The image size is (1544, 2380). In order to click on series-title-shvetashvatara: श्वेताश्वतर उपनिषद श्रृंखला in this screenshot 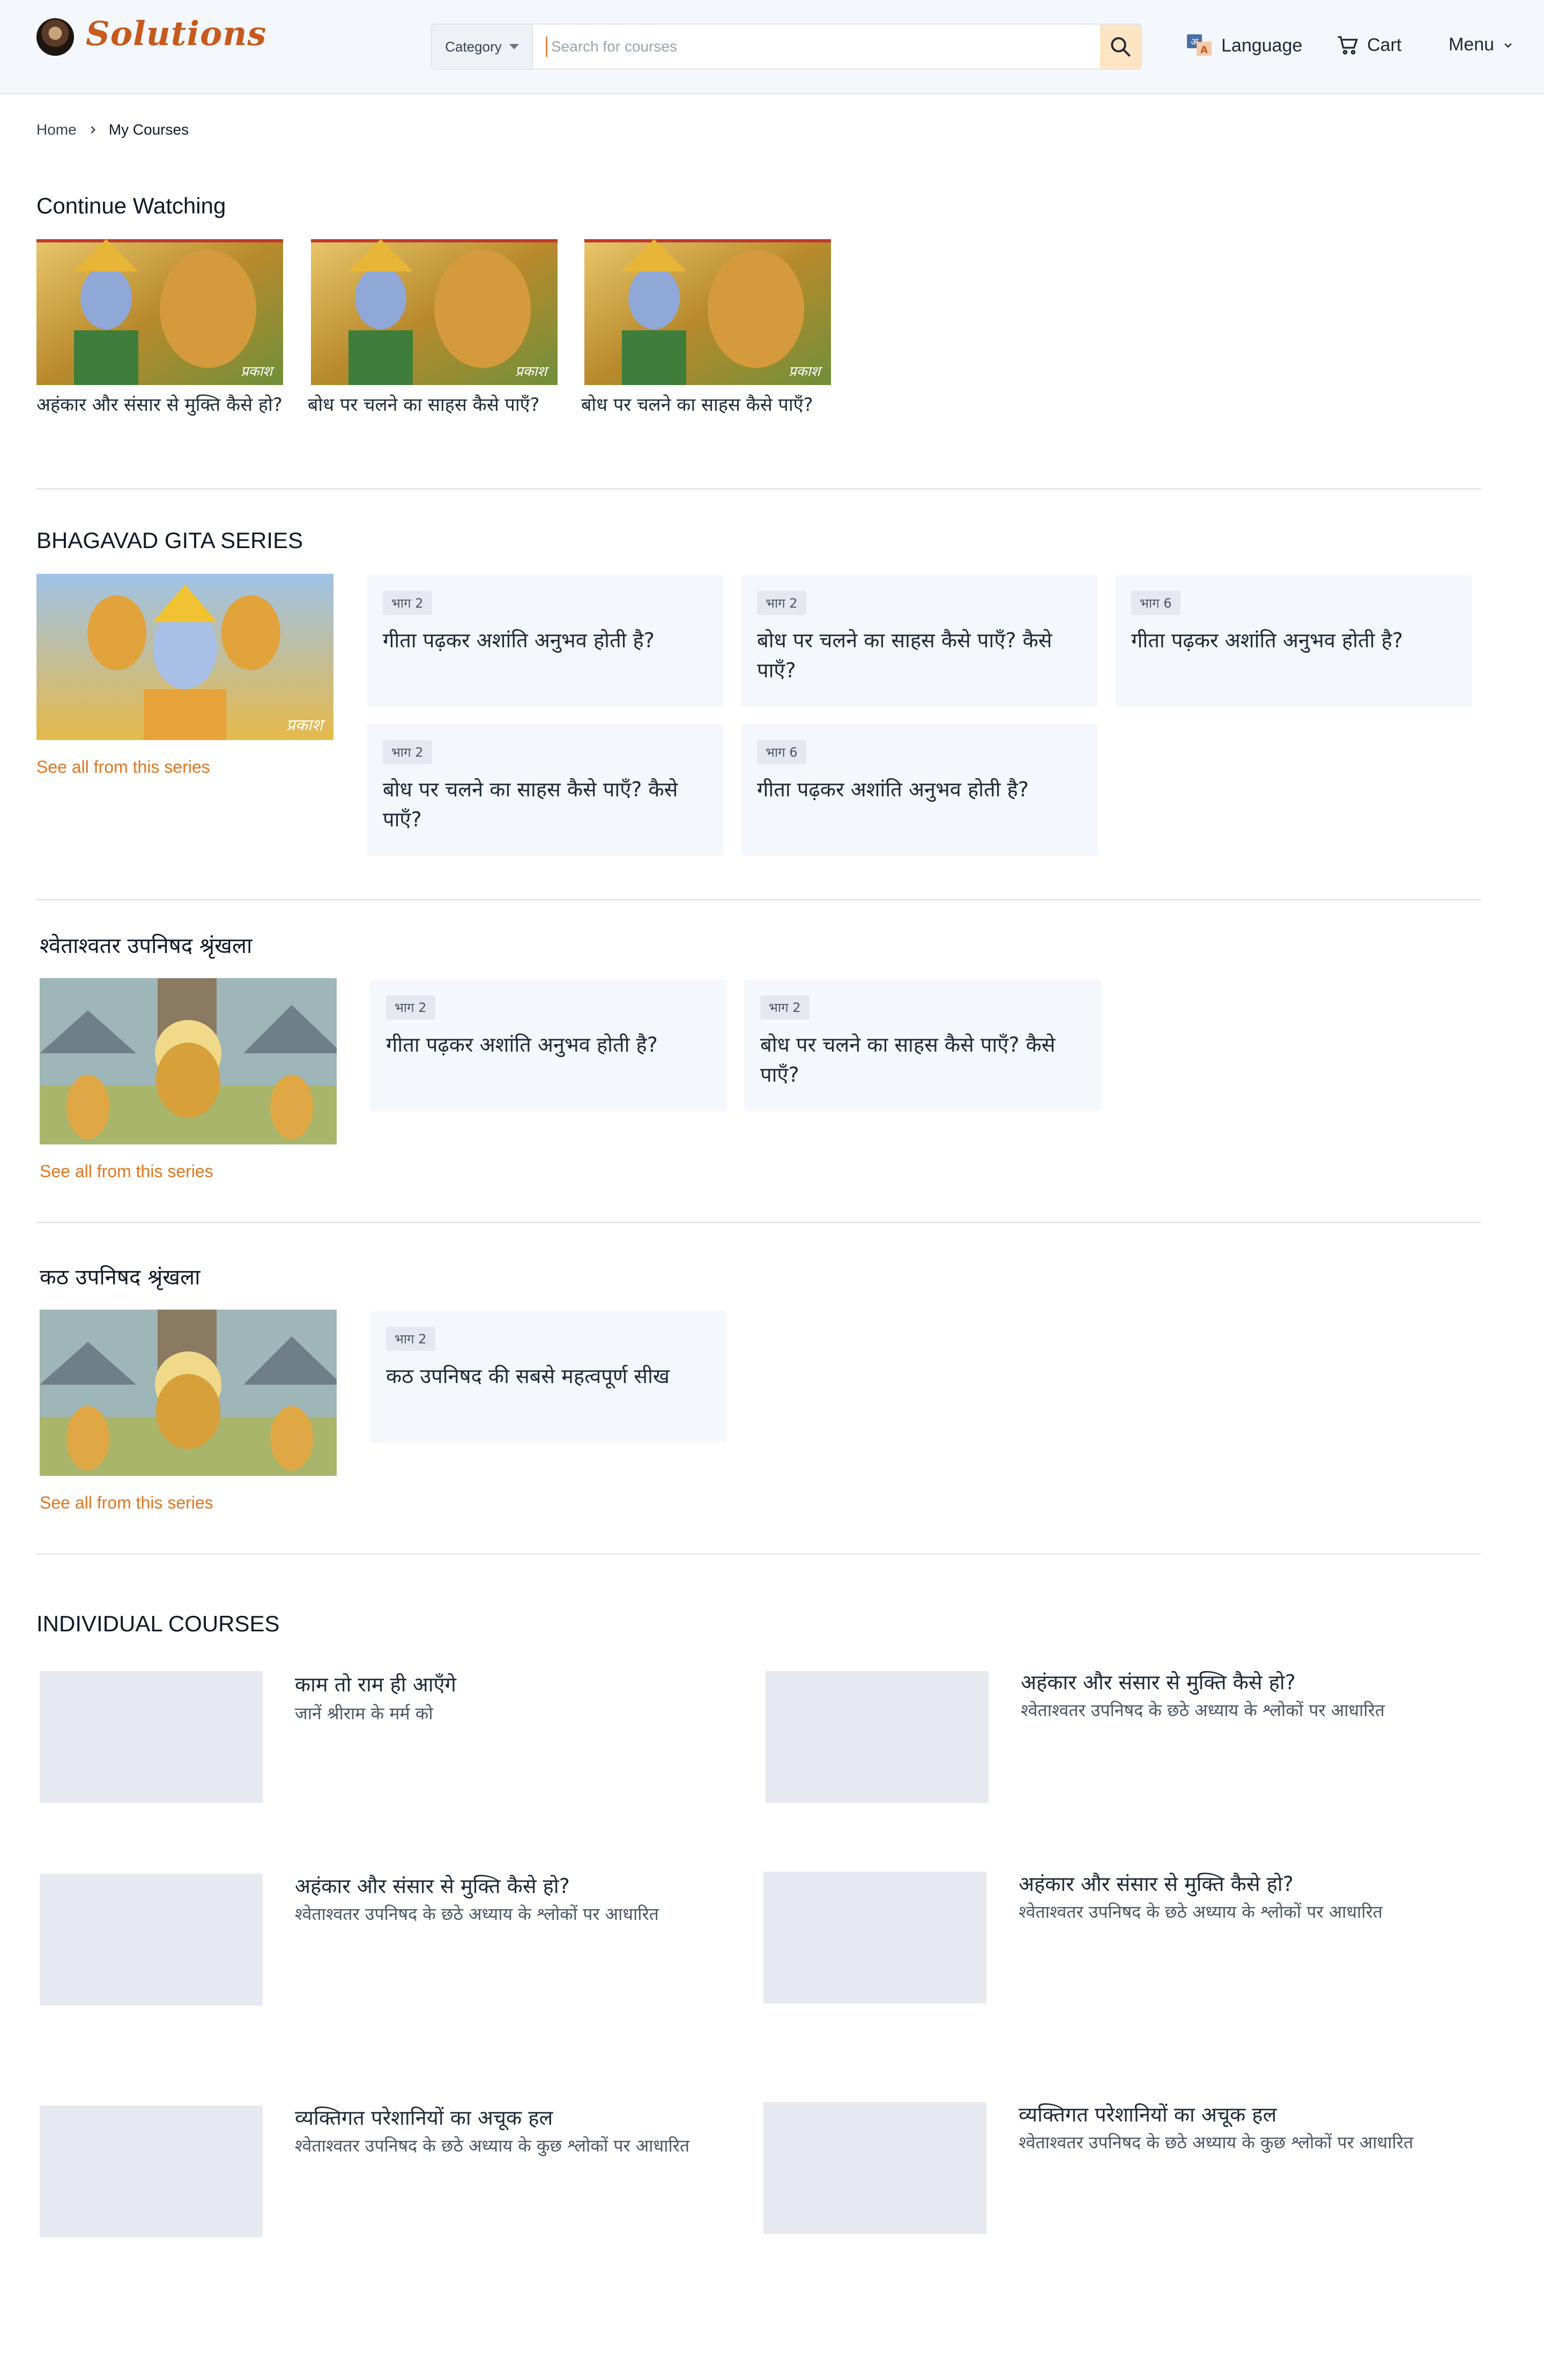, I will do `click(146, 946)`.